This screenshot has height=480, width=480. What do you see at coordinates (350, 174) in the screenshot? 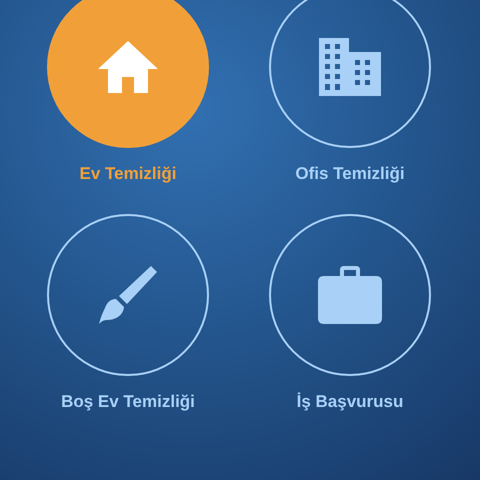
I see `service-label: Ofis Temizliği` at bounding box center [350, 174].